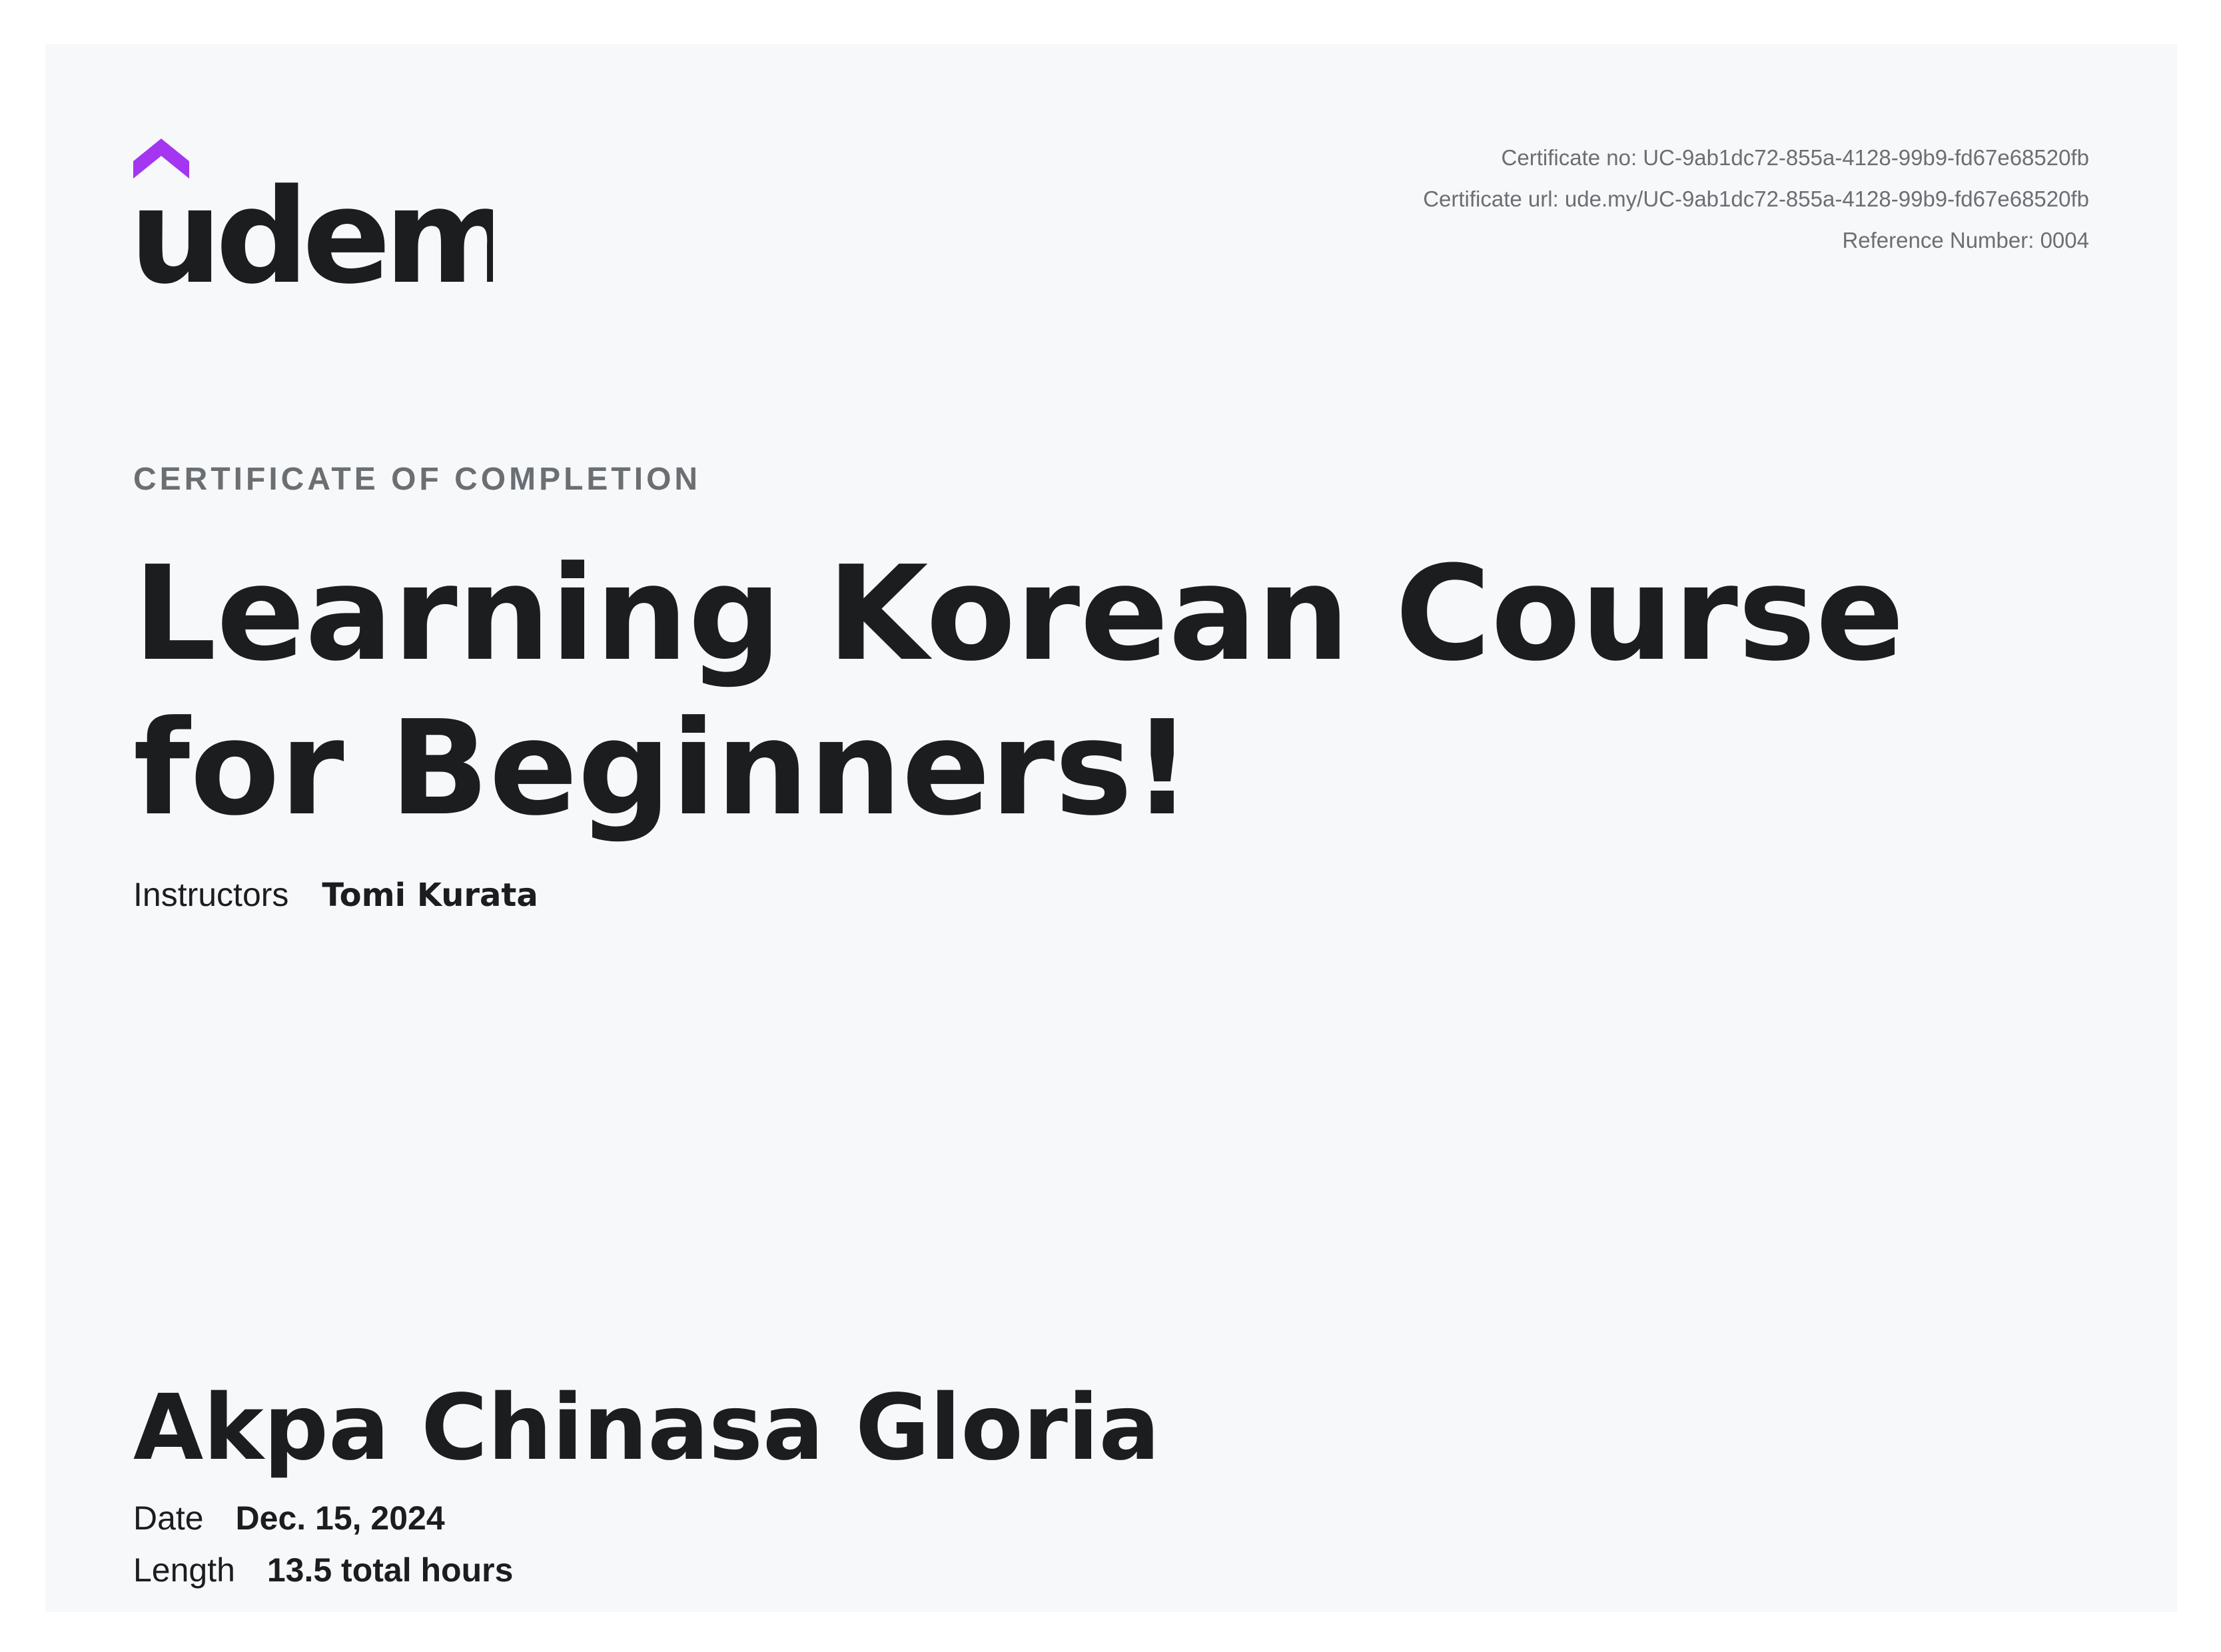 This screenshot has height=1652, width=2221. Describe the element at coordinates (417, 479) in the screenshot. I see `certificate-heading: CERTIFICATE OF COMPLETION` at that location.